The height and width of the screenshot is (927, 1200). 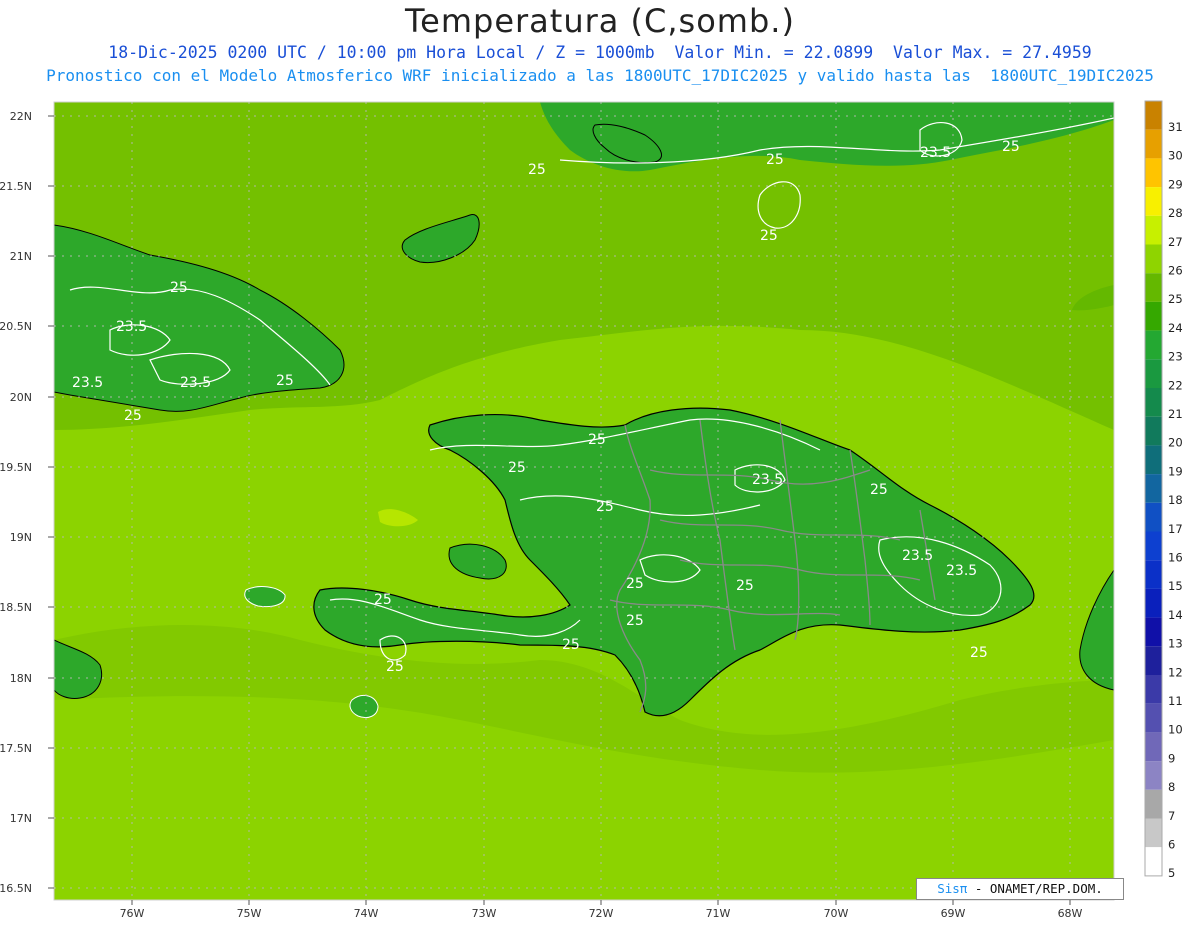 I want to click on legend-level-label: 5, so click(x=1171, y=873).